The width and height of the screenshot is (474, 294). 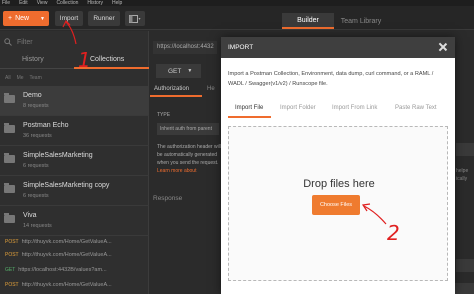 I want to click on filter-field: Filter, so click(x=74, y=42).